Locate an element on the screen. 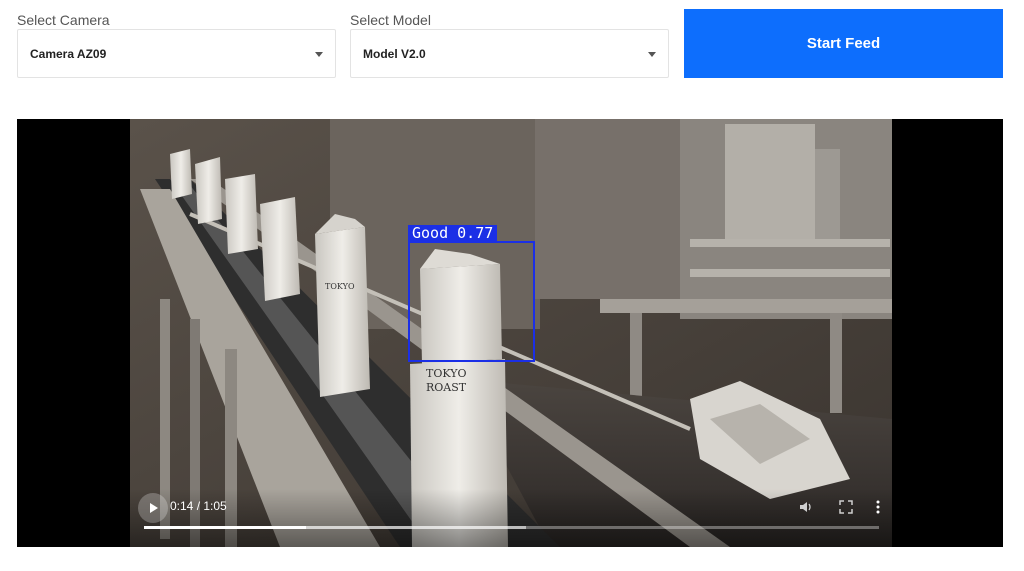  playback-time: 0:14 / 1:05 is located at coordinates (198, 506).